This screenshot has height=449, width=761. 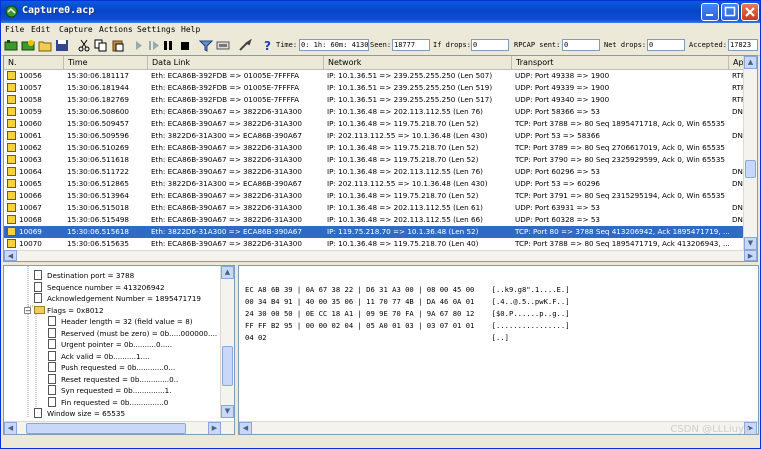 What do you see at coordinates (730, 12) in the screenshot?
I see `maximize-button` at bounding box center [730, 12].